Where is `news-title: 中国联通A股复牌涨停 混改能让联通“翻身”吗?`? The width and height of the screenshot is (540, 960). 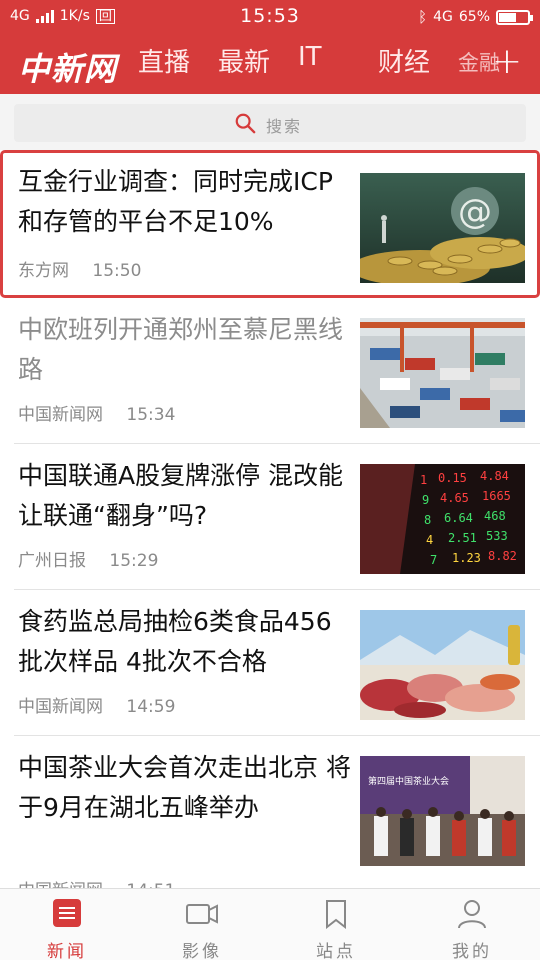
news-title: 中国联通A股复牌涨停 混改能让联通“翻身”吗? is located at coordinates (181, 495).